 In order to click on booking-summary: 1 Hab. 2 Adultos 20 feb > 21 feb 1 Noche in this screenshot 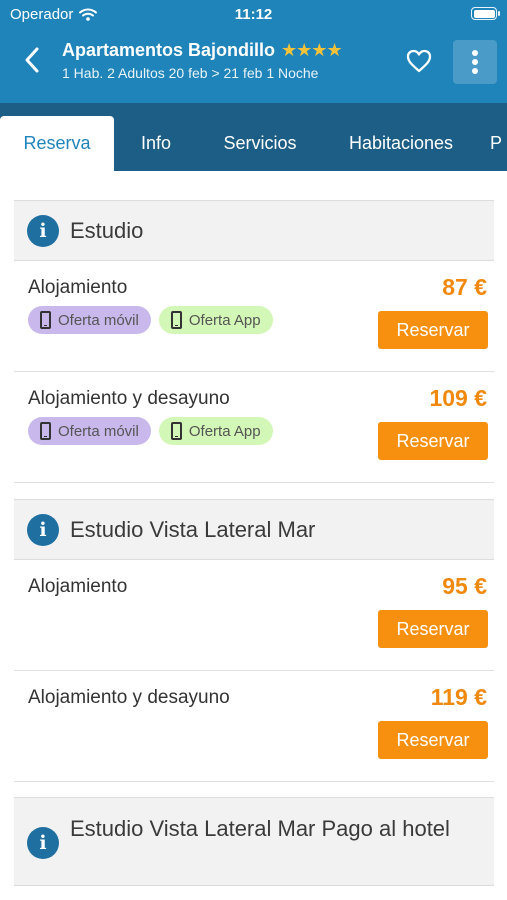, I will do `click(190, 73)`.